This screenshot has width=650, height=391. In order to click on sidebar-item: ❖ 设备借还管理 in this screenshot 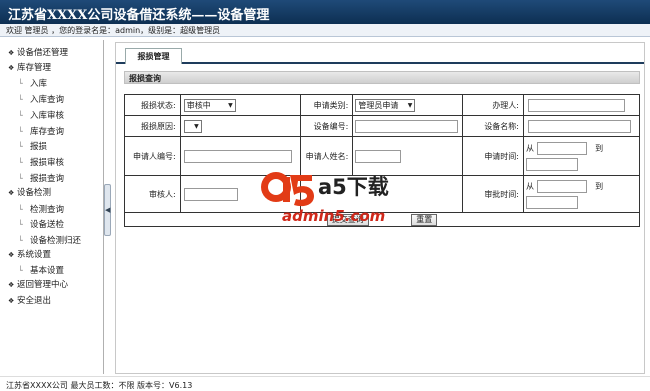, I will do `click(52, 53)`.